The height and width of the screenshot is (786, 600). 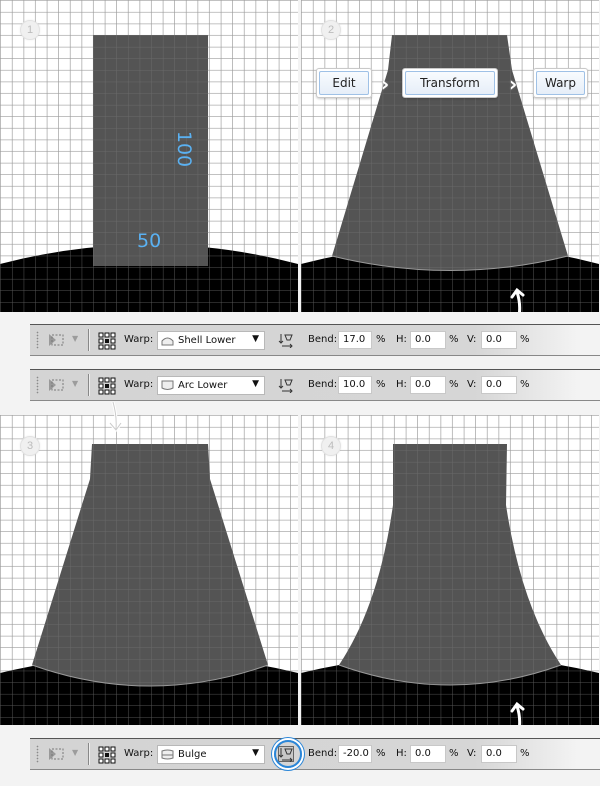 What do you see at coordinates (184, 149) in the screenshot?
I see `height-dimension-label: 100` at bounding box center [184, 149].